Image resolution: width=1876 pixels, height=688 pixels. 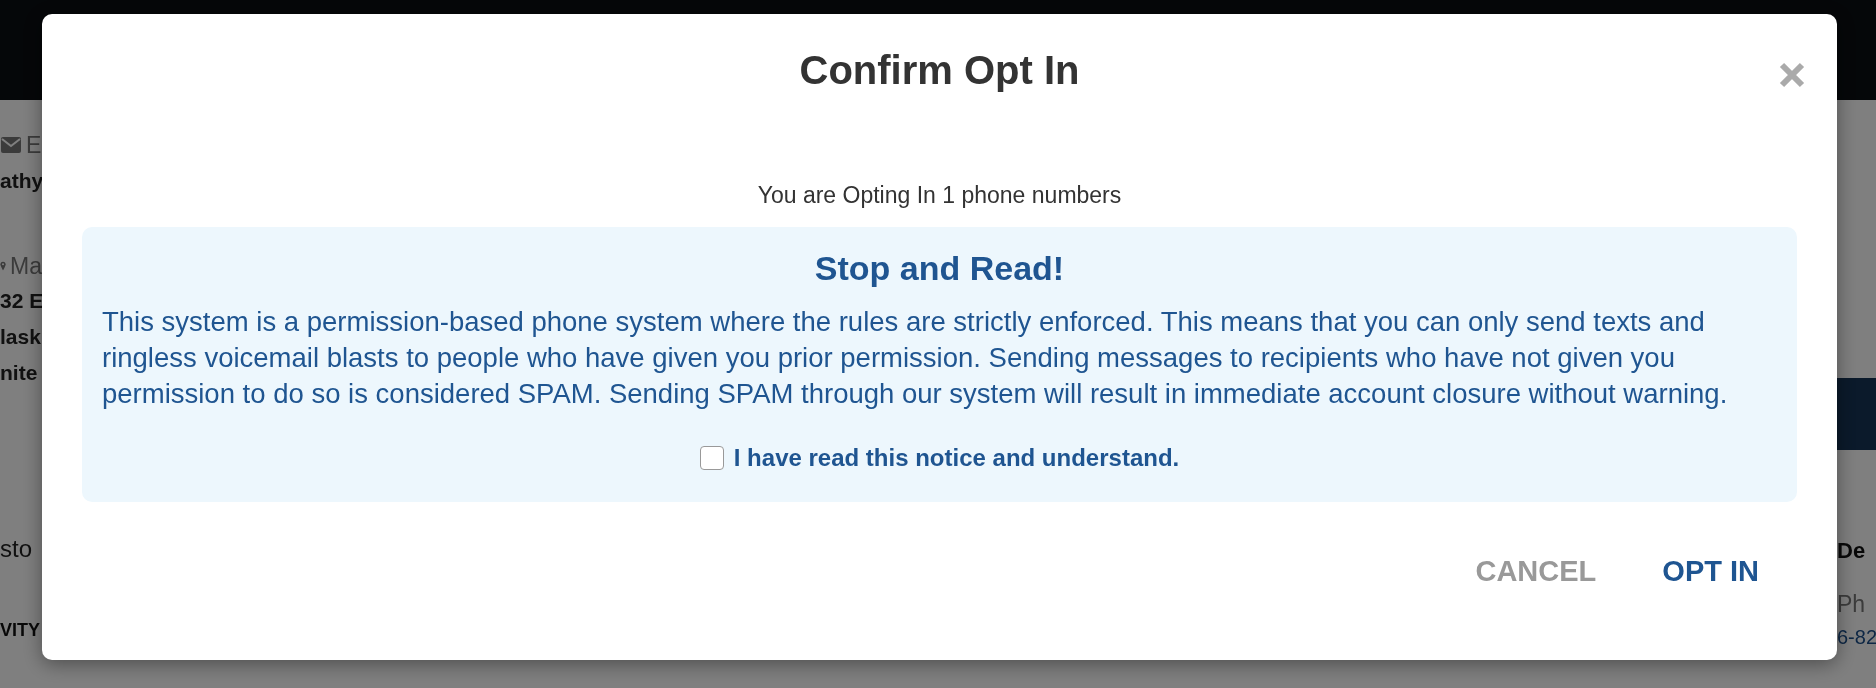 I want to click on checkbox-label: I have read this notice and understand., so click(x=956, y=457).